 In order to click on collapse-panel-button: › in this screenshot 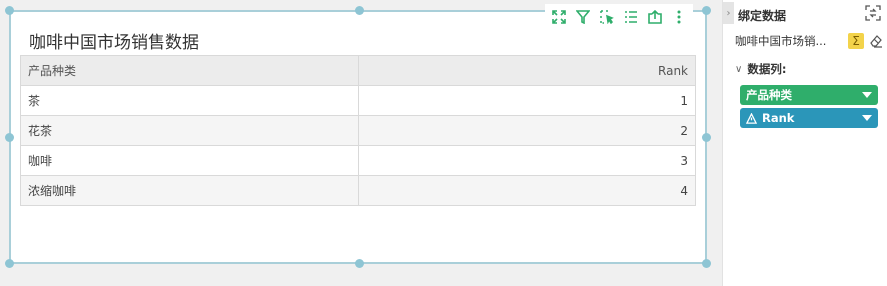, I will do `click(728, 13)`.